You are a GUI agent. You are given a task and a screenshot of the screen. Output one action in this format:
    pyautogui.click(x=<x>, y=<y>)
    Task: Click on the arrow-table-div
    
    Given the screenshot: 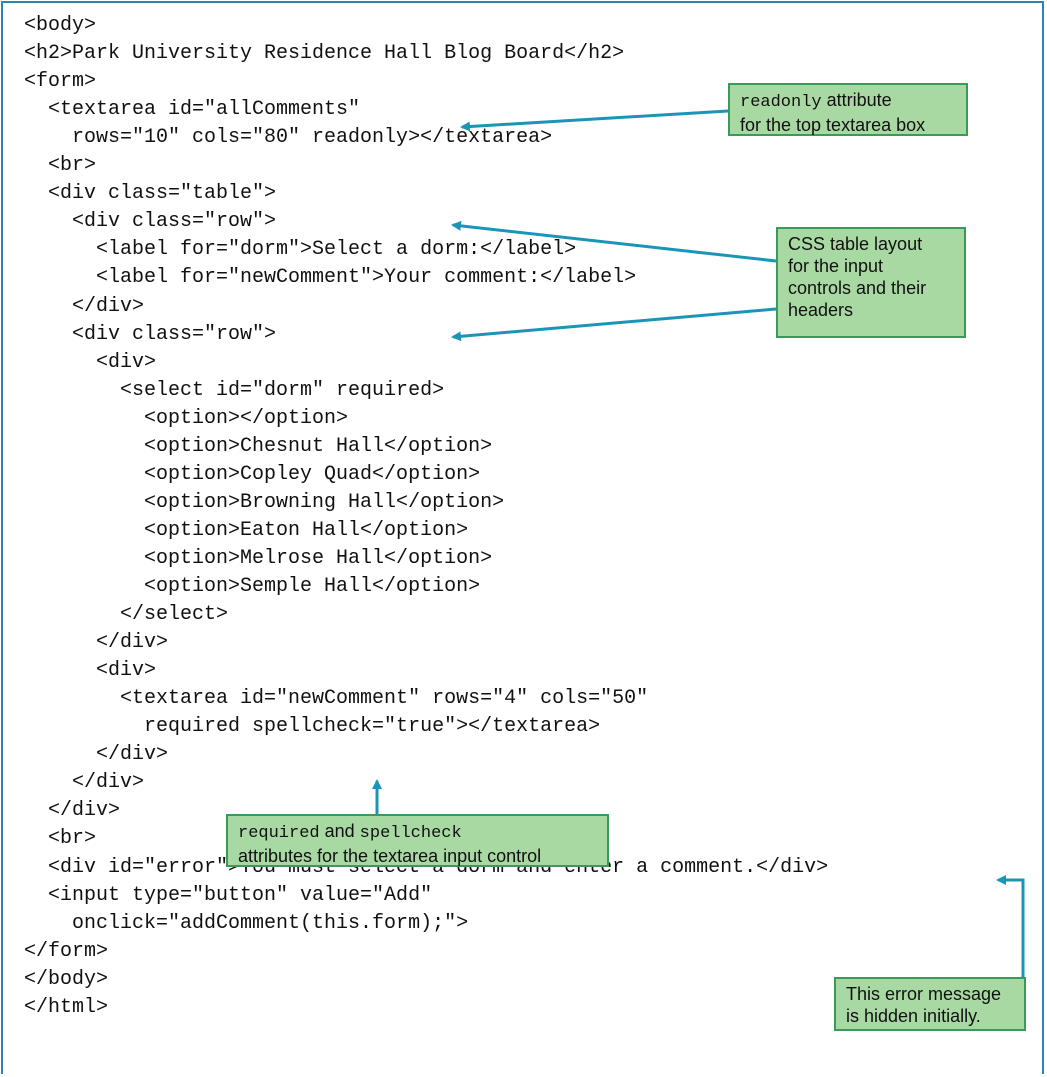 What is the action you would take?
    pyautogui.click(x=614, y=241)
    